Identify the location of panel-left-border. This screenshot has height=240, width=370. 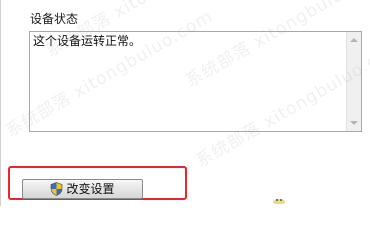
(0, 103).